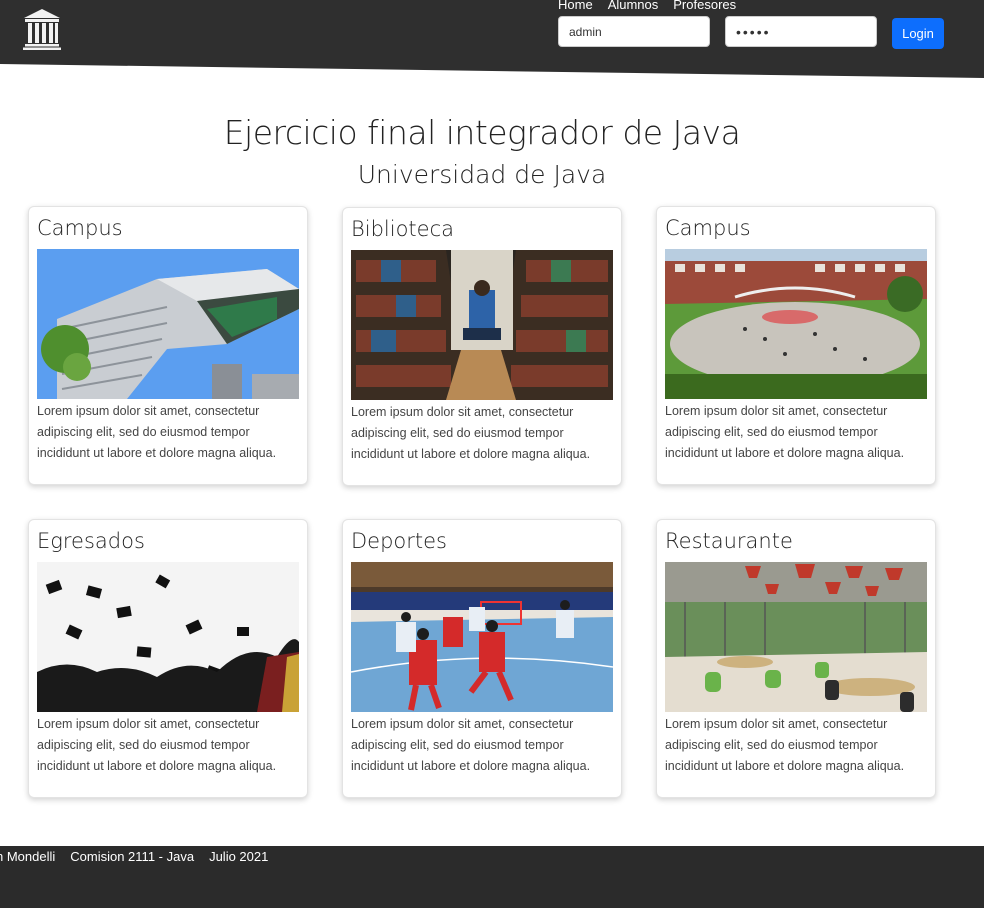 The width and height of the screenshot is (984, 908). What do you see at coordinates (918, 33) in the screenshot?
I see `login-button: Login` at bounding box center [918, 33].